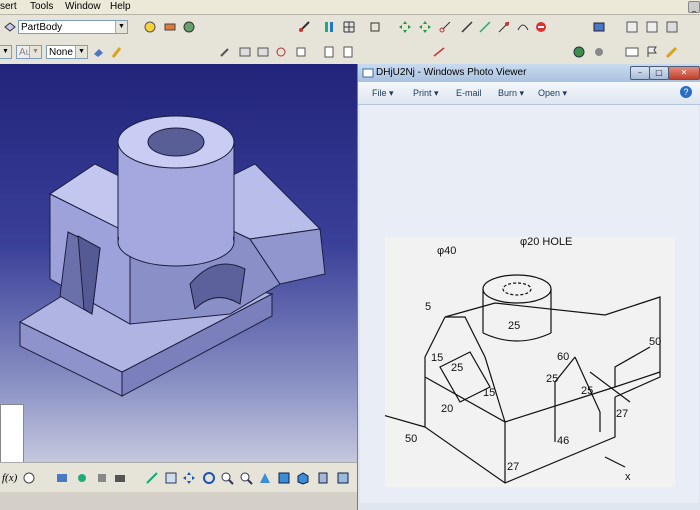 Image resolution: width=700 pixels, height=510 pixels. What do you see at coordinates (10, 27) in the screenshot?
I see `part-body-icon` at bounding box center [10, 27].